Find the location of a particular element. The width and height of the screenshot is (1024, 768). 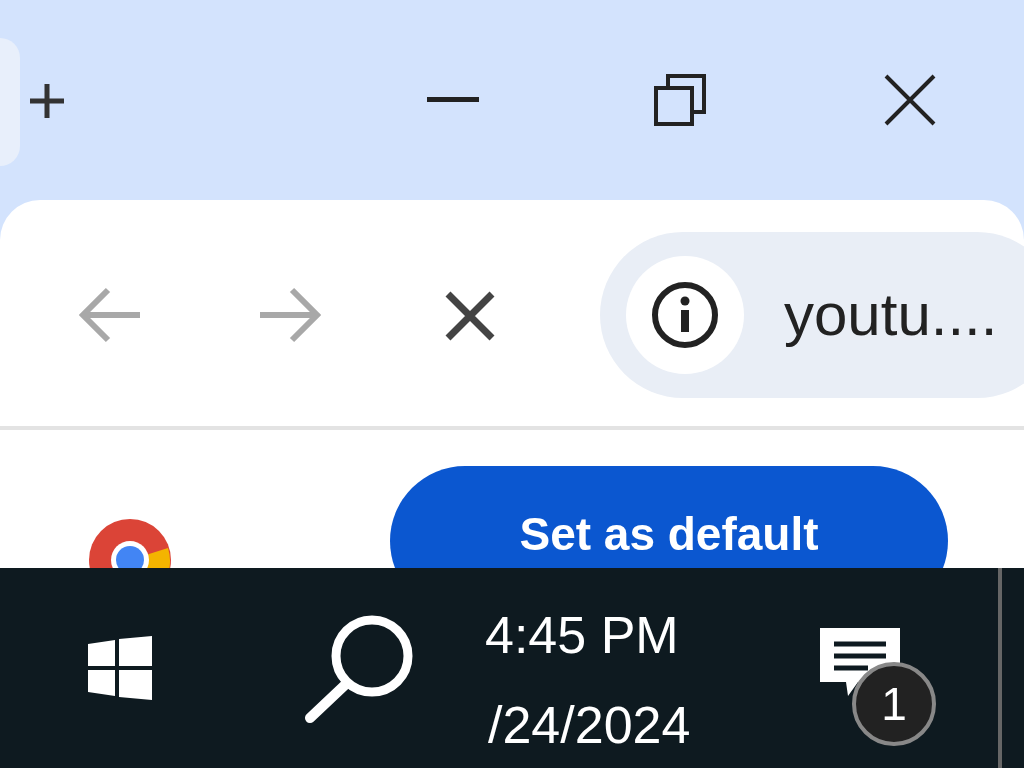

windows-start-icon is located at coordinates (120, 668).